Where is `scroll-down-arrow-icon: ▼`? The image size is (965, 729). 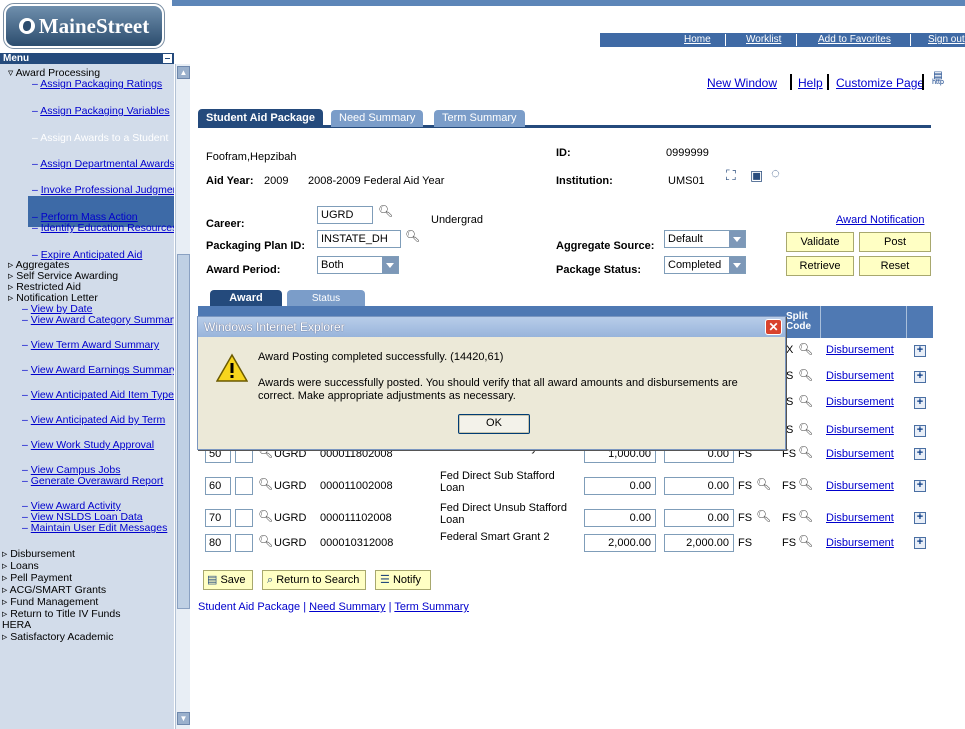 scroll-down-arrow-icon: ▼ is located at coordinates (183, 718).